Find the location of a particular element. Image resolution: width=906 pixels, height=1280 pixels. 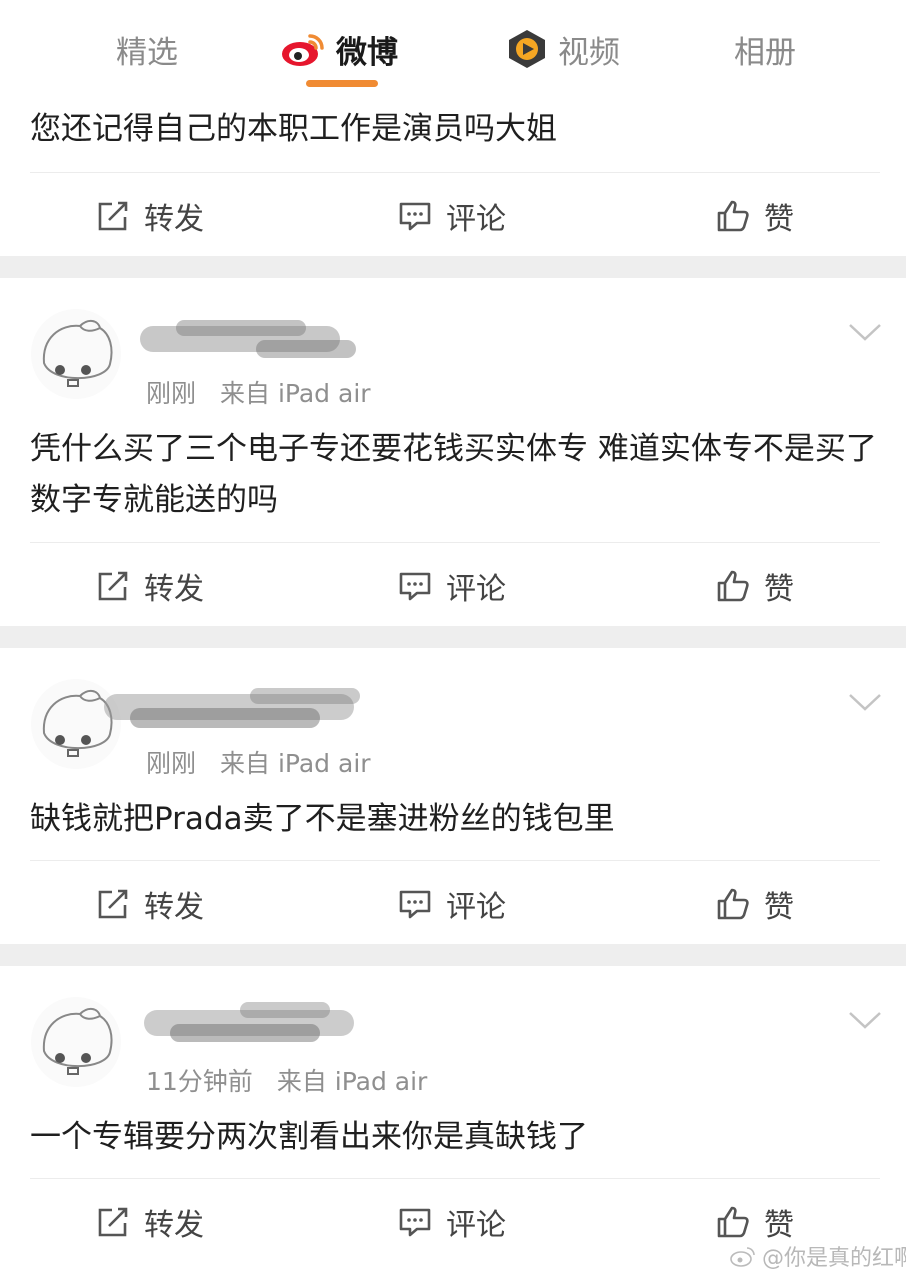

tab-album-label: 相册 is located at coordinates (765, 52).